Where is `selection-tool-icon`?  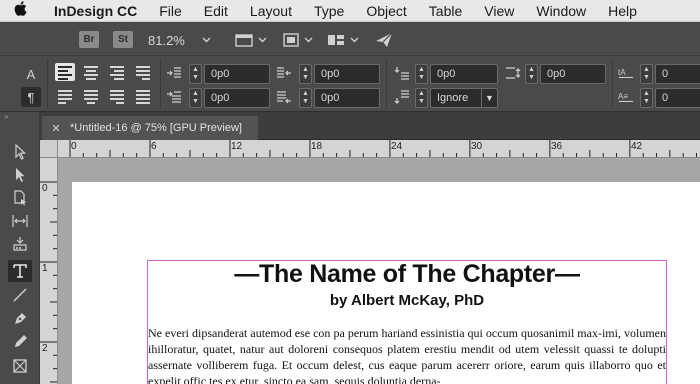 selection-tool-icon is located at coordinates (20, 152).